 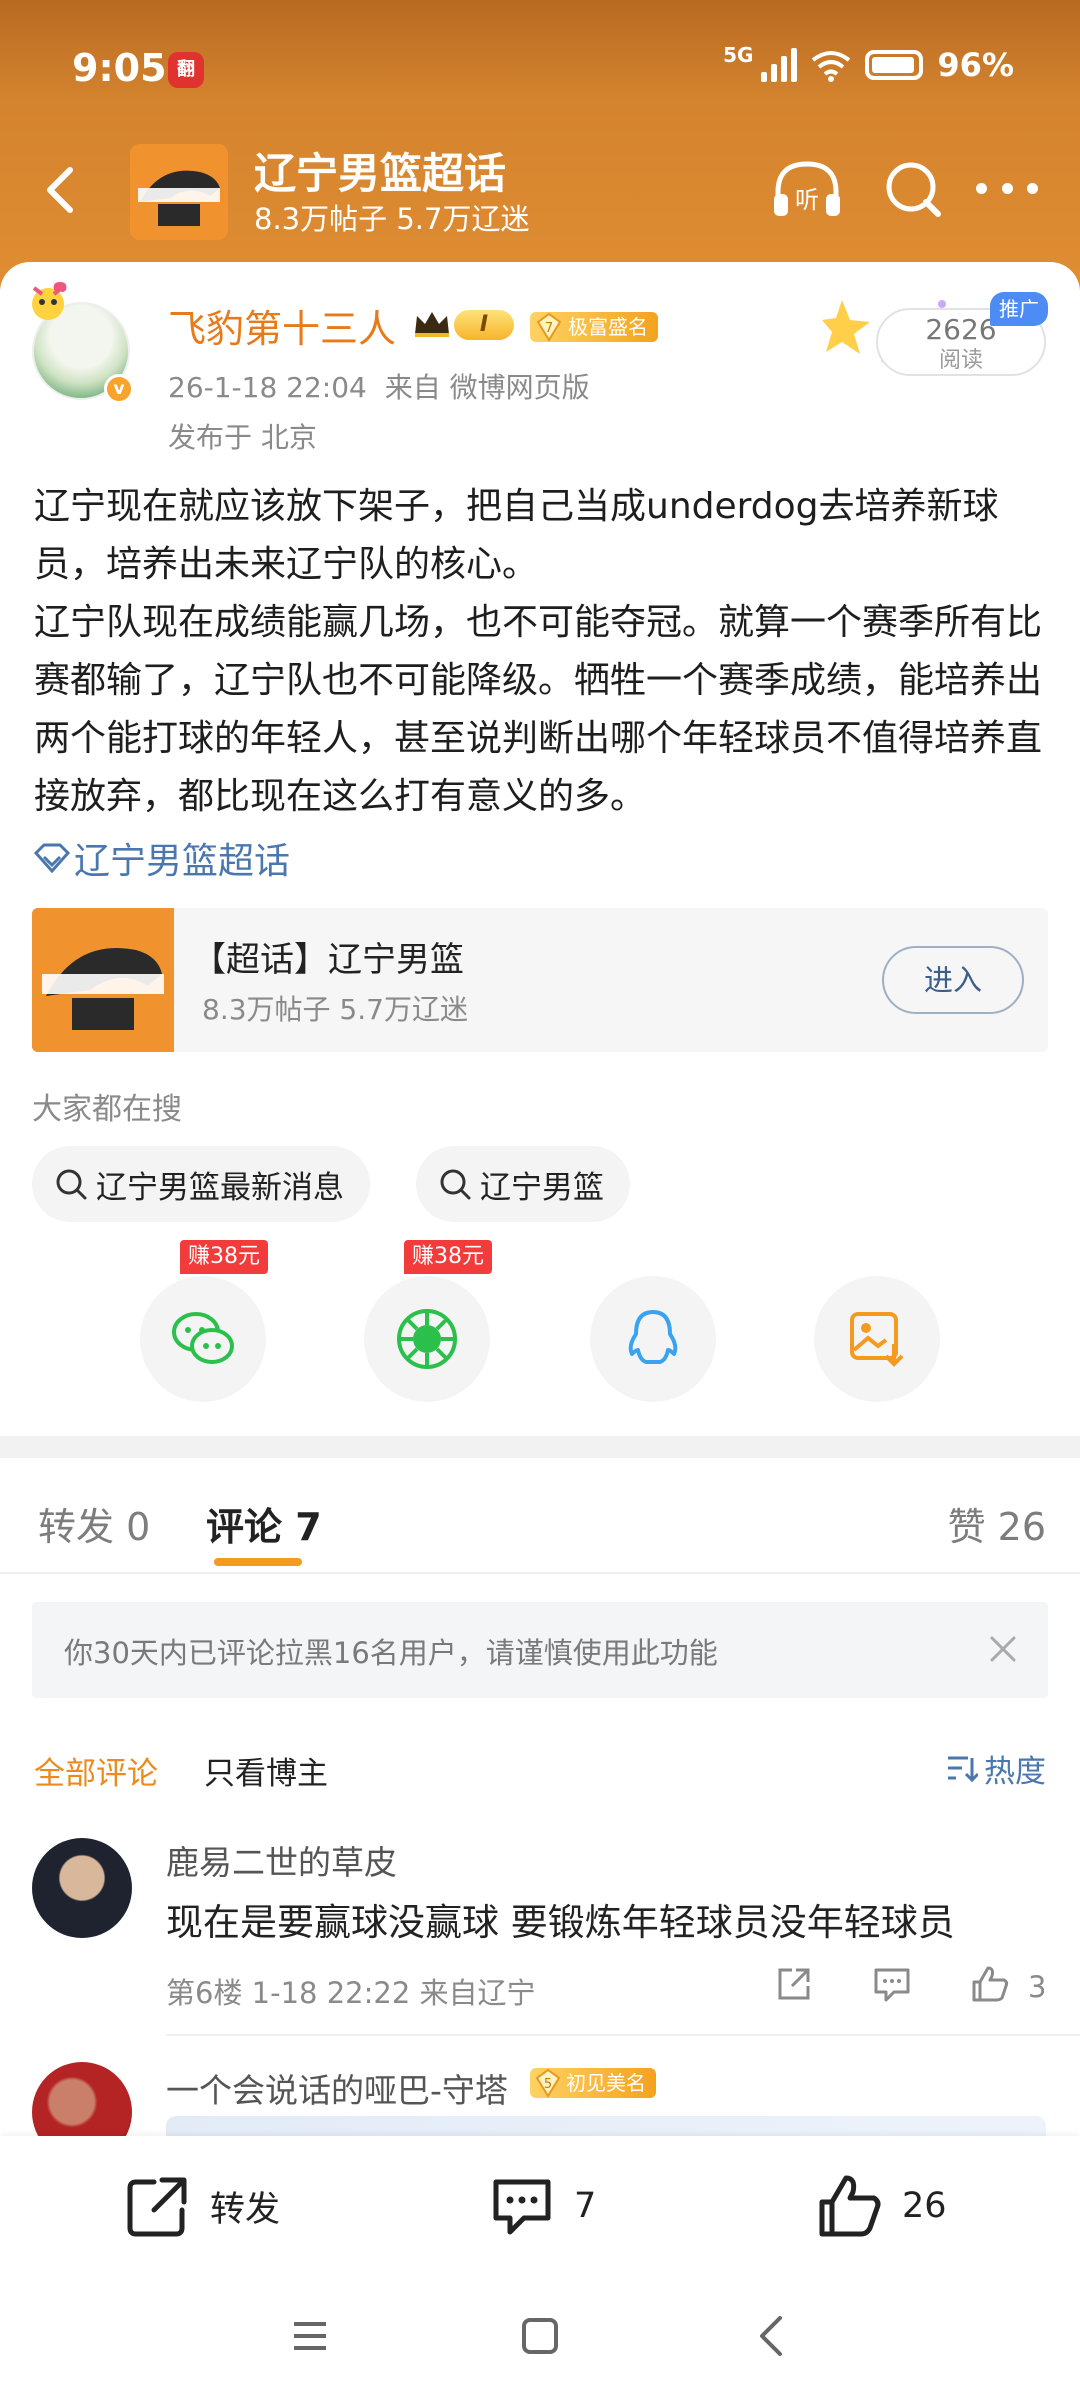 I want to click on like-thumb-icon, so click(x=990, y=1984).